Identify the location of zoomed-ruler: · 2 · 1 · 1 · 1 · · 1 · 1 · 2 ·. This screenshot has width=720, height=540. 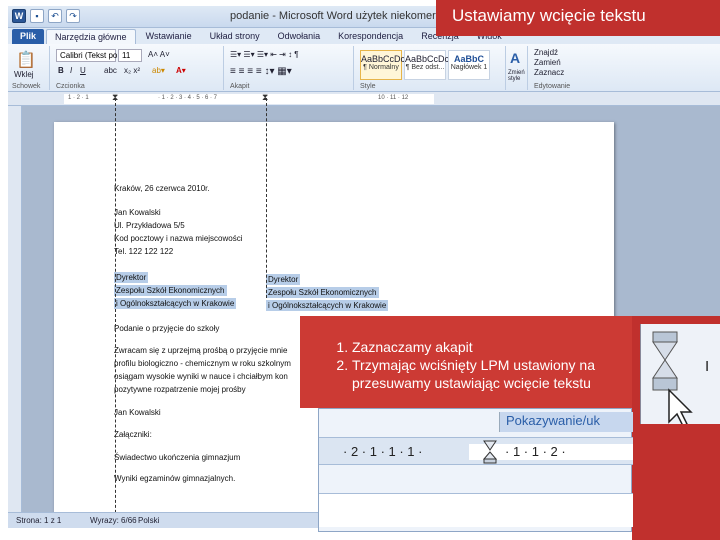
(476, 451).